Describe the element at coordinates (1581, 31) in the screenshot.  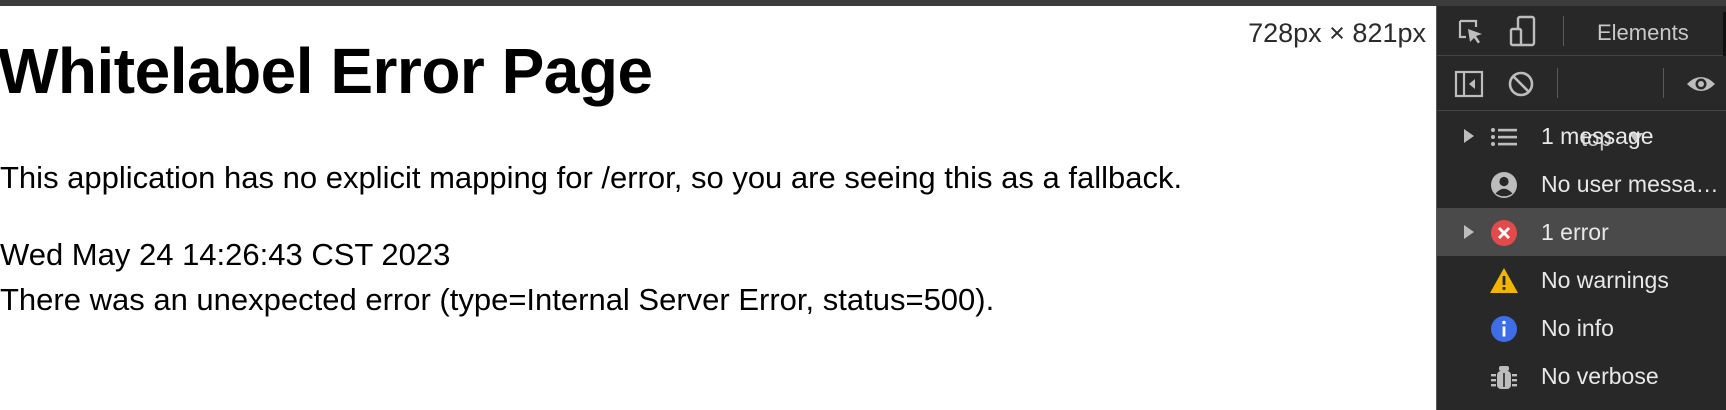
I see `devtools-main-toolbar: Elements` at that location.